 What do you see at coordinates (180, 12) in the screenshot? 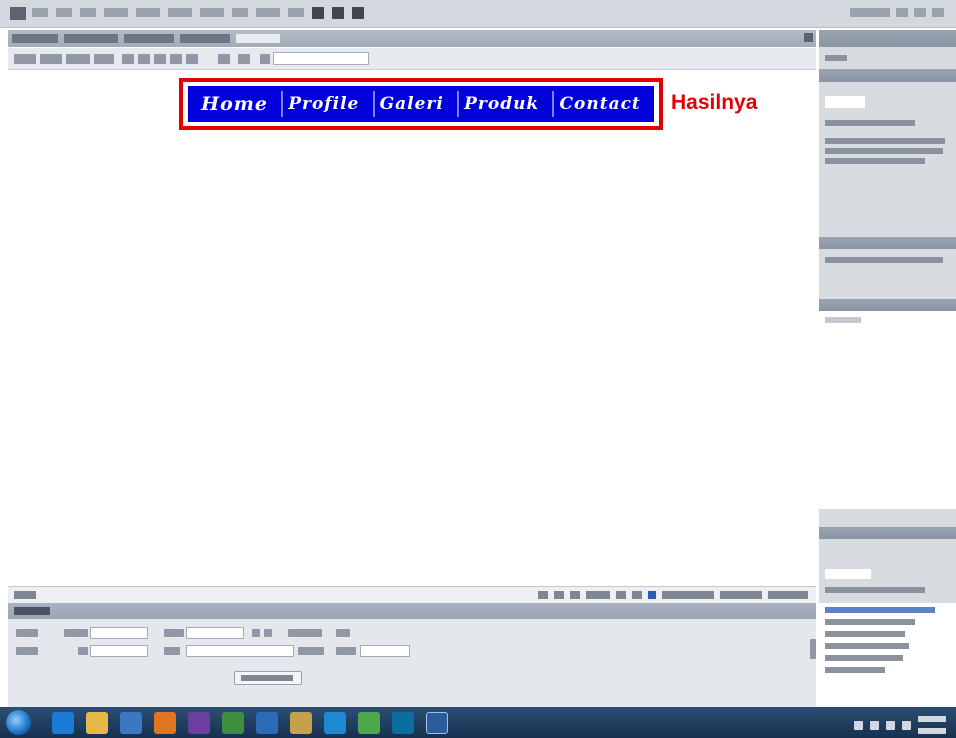
I see `menu-format` at bounding box center [180, 12].